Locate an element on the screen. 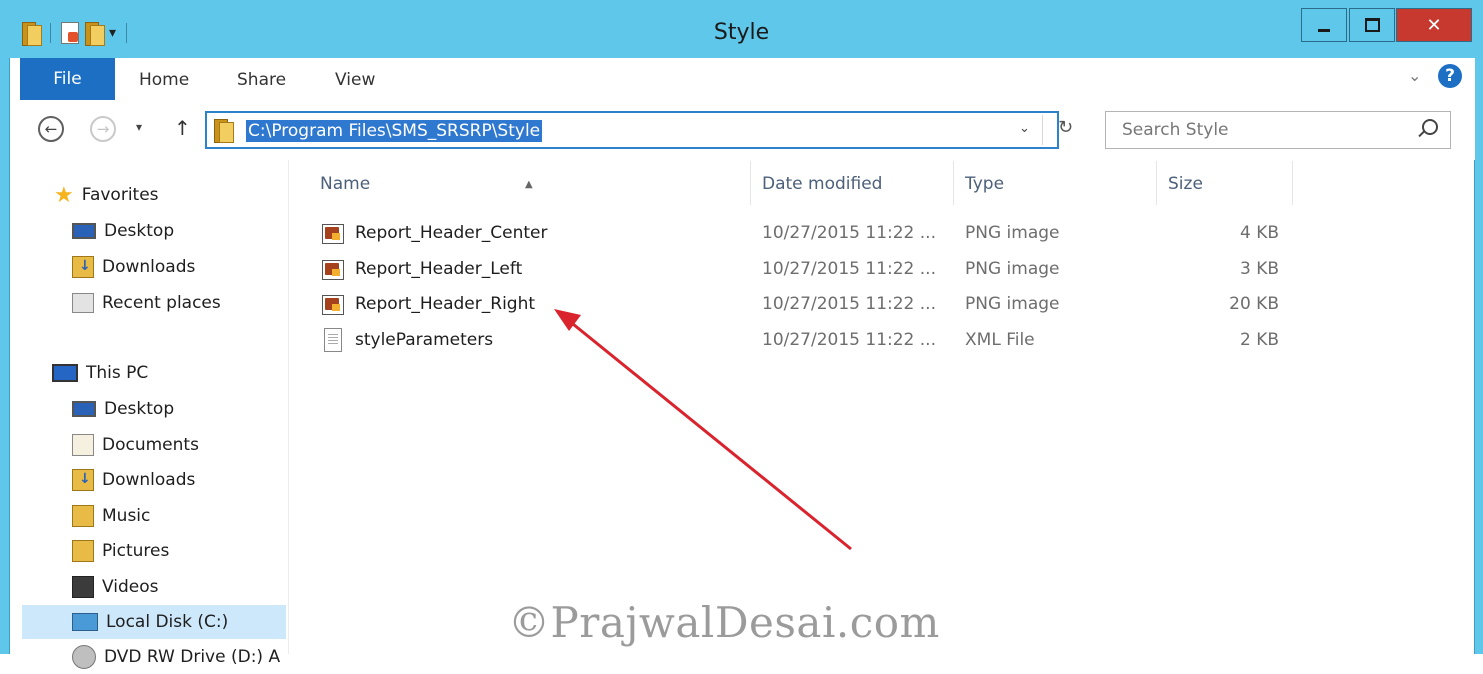 This screenshot has height=674, width=1483. annotation-arrow-shaft is located at coordinates (709, 434).